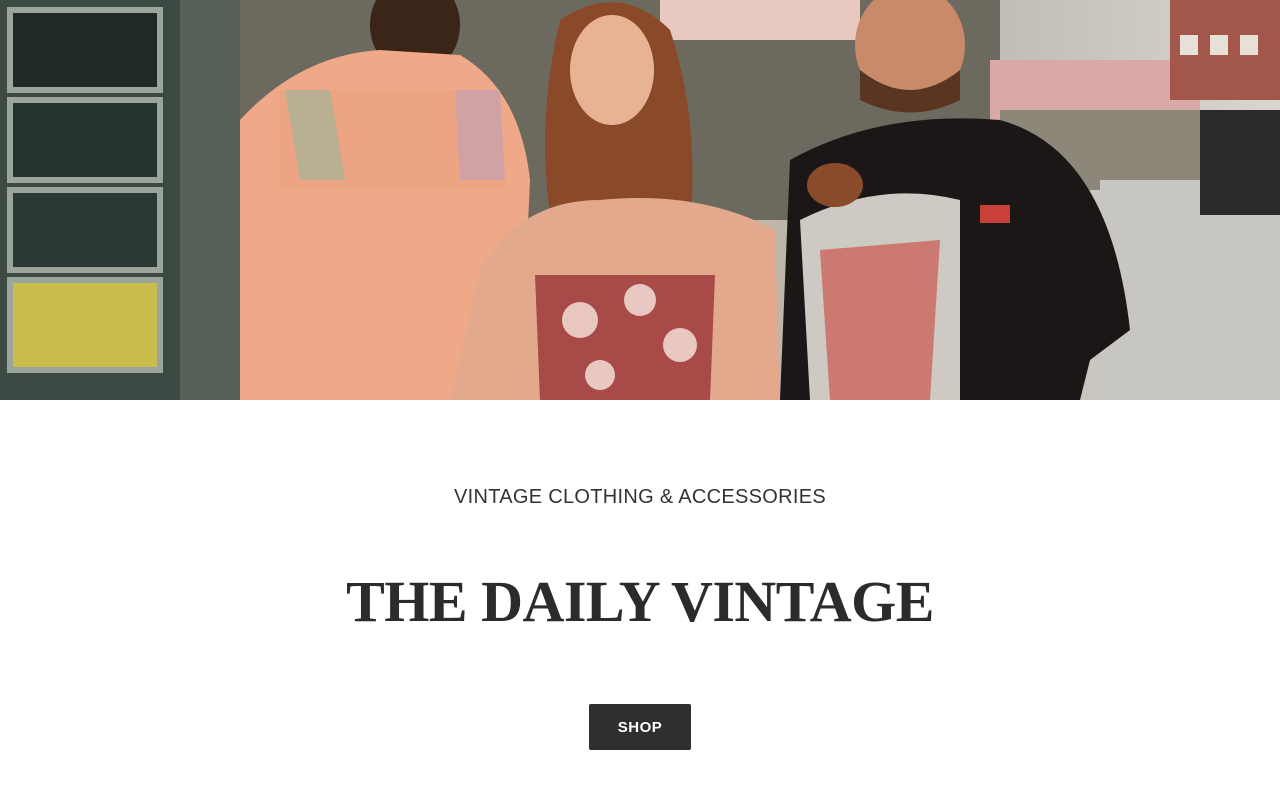 This screenshot has height=800, width=1280. I want to click on tagline: VINTAGE CLOTHING & ACCESSORIES, so click(640, 497).